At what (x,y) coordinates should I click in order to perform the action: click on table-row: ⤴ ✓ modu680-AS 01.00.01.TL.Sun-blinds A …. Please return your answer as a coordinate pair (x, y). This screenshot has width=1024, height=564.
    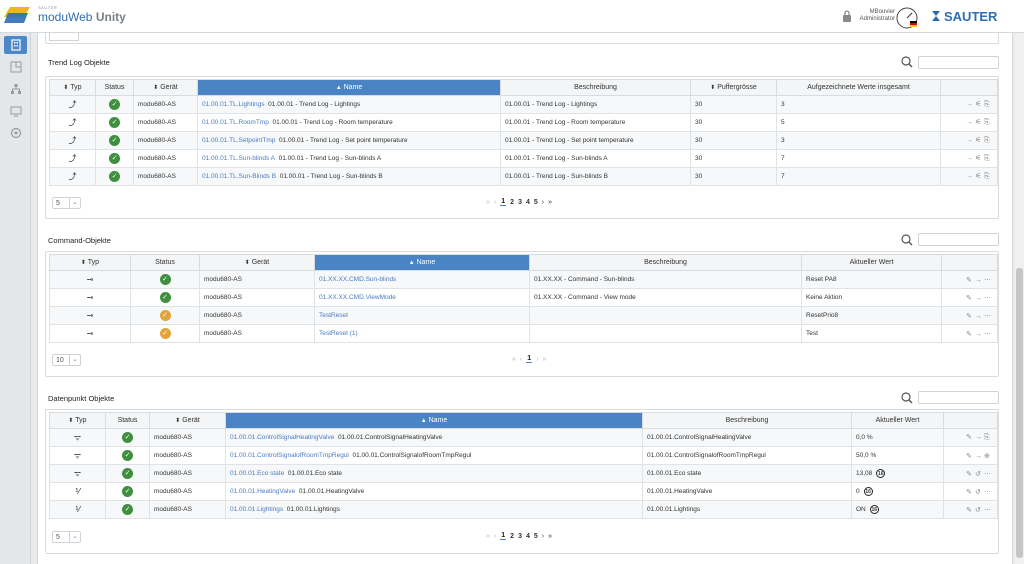
    Looking at the image, I should click on (523, 158).